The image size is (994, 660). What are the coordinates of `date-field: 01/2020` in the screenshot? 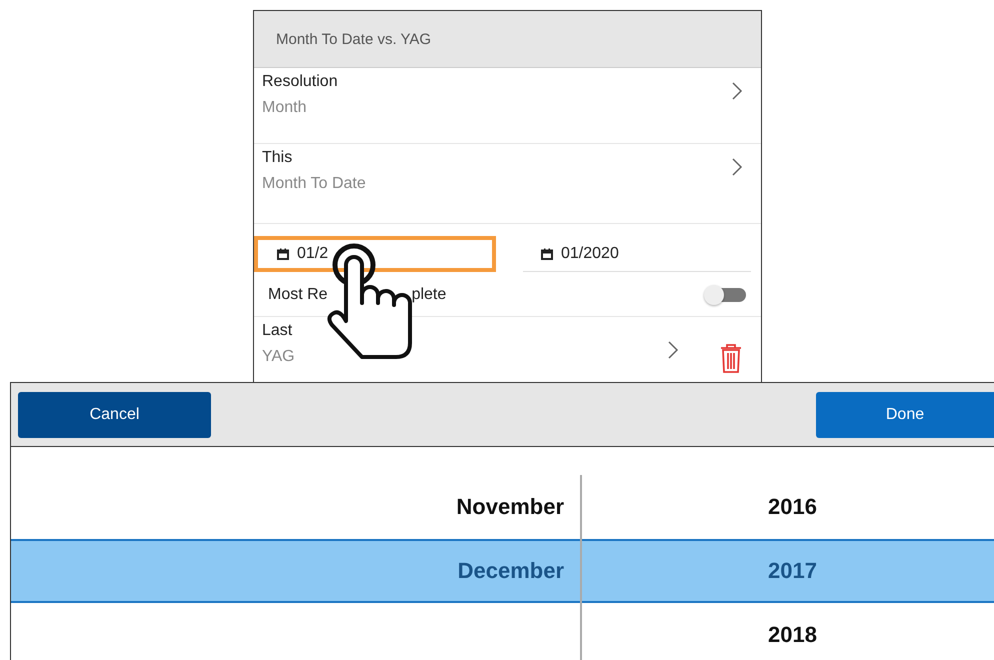 It's located at (637, 254).